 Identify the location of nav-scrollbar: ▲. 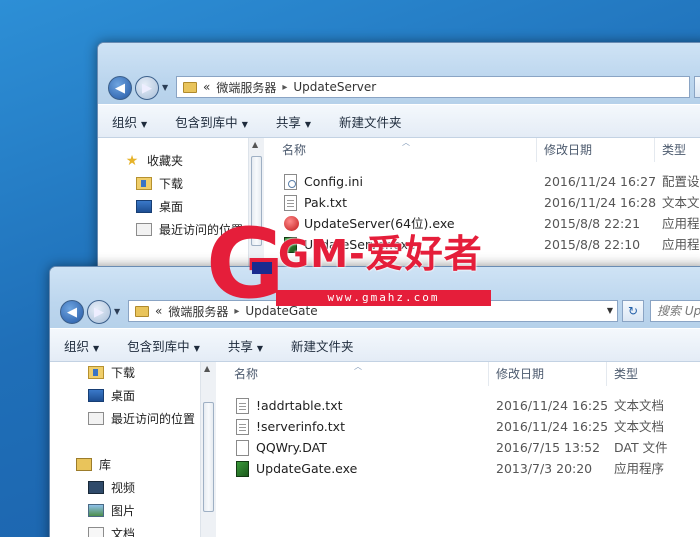
(208, 449).